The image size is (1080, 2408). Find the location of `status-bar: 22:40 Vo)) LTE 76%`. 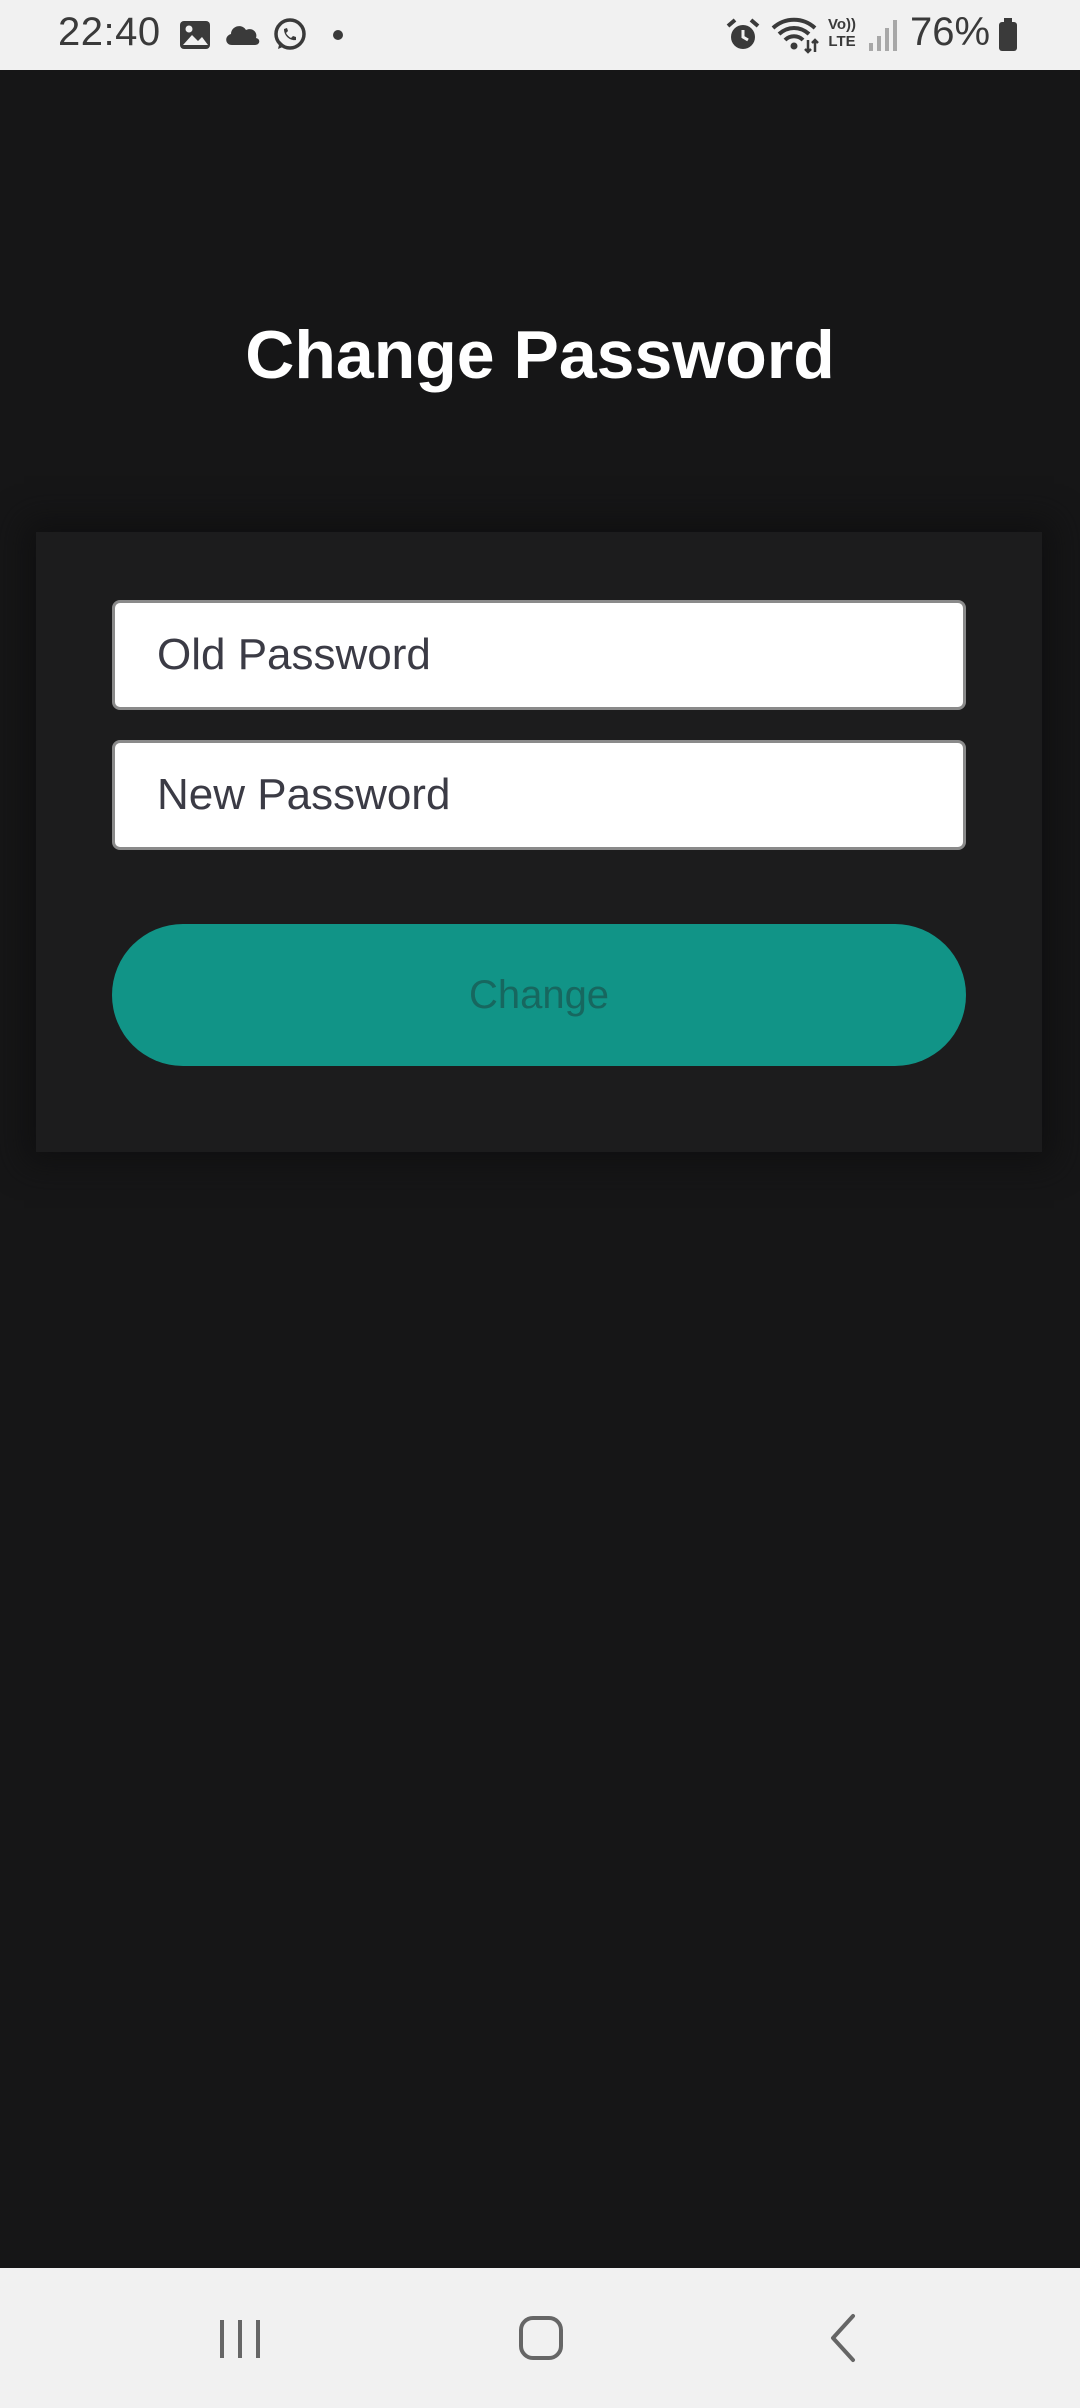

status-bar: 22:40 Vo)) LTE 76% is located at coordinates (540, 35).